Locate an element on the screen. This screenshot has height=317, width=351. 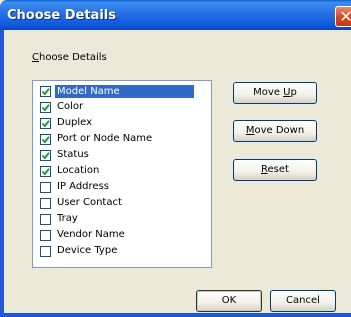
window-title: Choose Details is located at coordinates (61, 15).